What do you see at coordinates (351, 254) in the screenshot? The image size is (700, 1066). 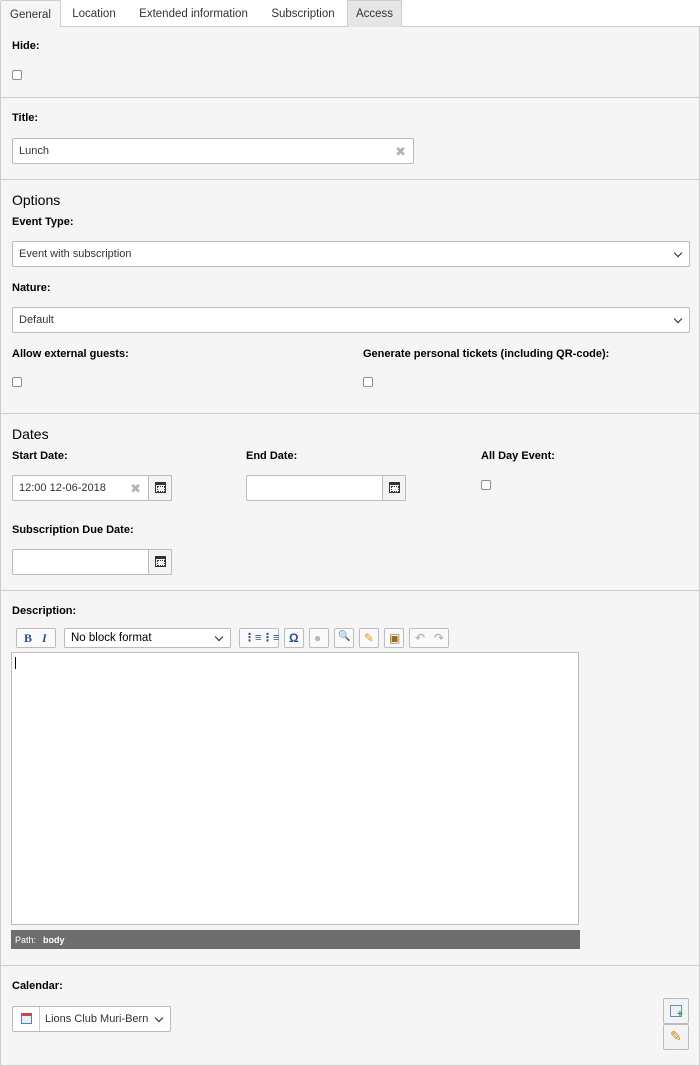 I see `event-type-select: Event with subscription` at bounding box center [351, 254].